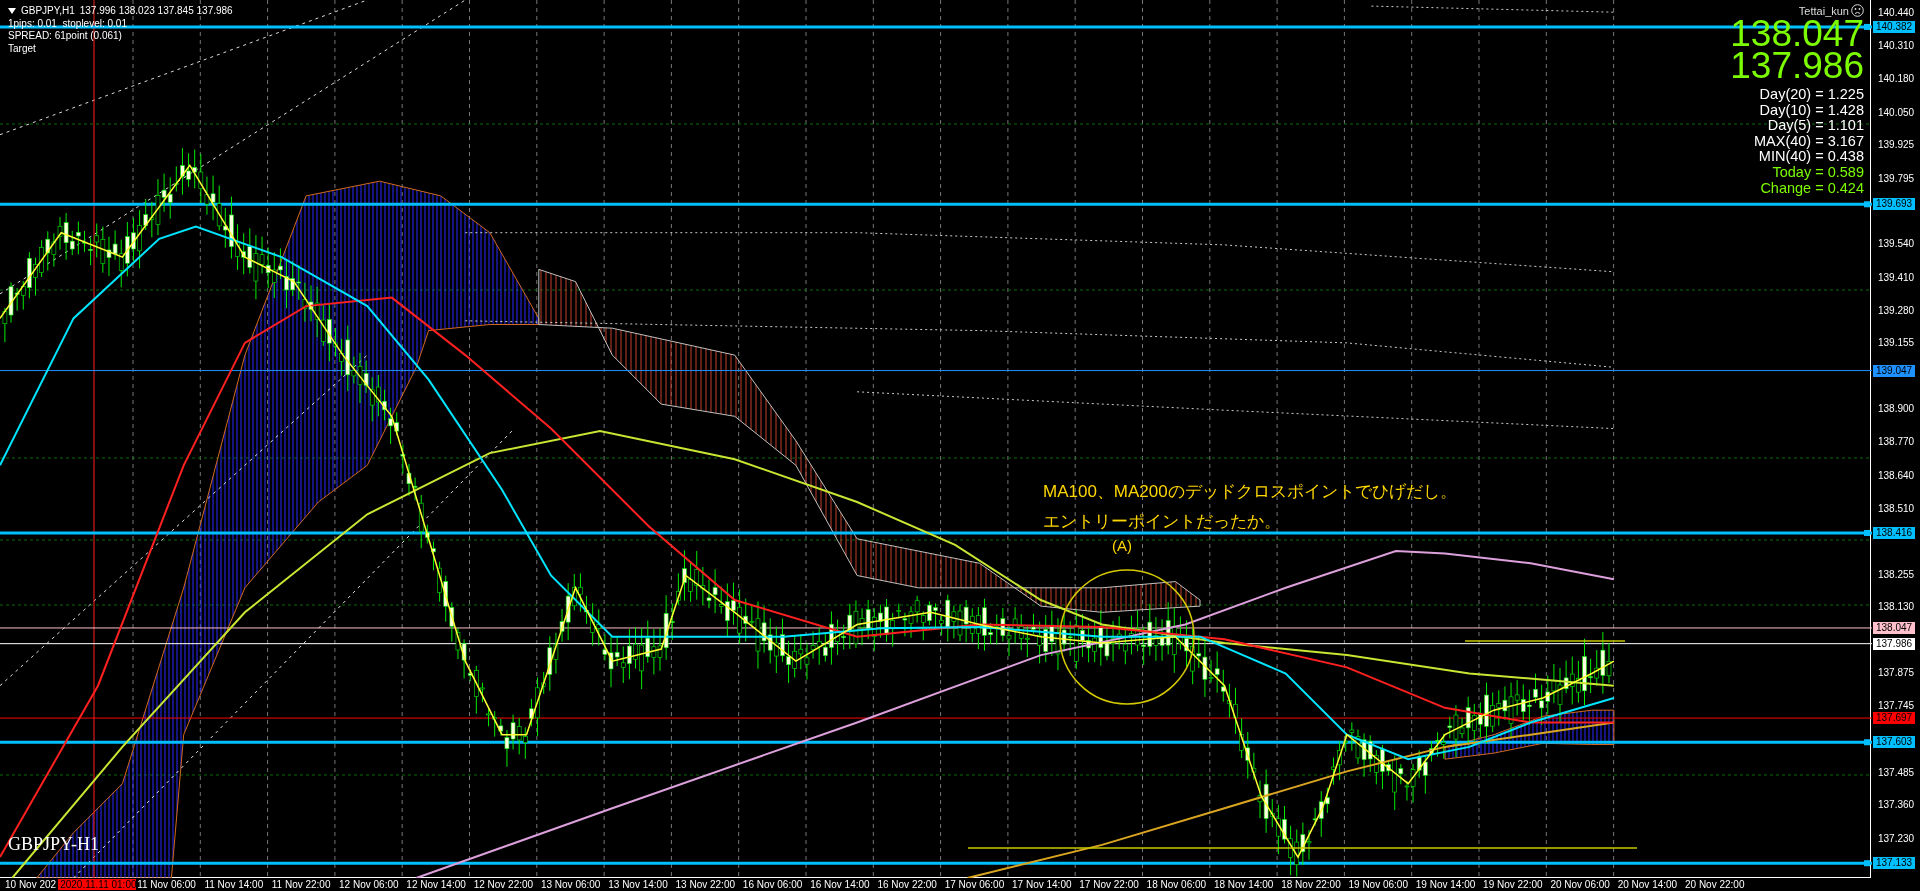 Image resolution: width=1920 pixels, height=891 pixels. What do you see at coordinates (1896, 838) in the screenshot?
I see `price-label: 137.230` at bounding box center [1896, 838].